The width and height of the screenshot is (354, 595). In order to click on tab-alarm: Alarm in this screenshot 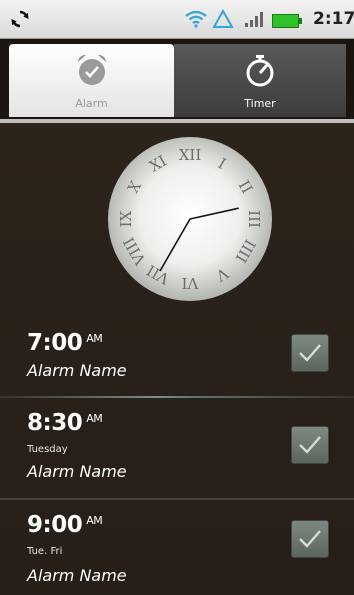, I will do `click(91, 80)`.